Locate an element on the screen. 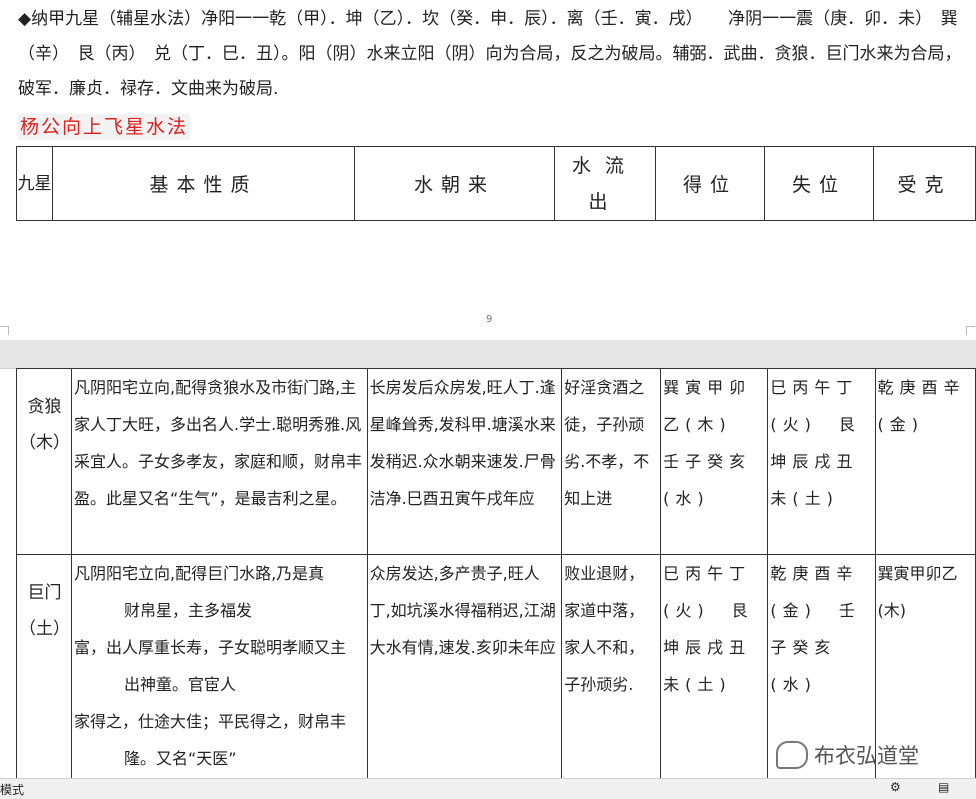  outgoing-cell: 败业退财，家道中落，家人不和，子孙顽劣. is located at coordinates (611, 674).